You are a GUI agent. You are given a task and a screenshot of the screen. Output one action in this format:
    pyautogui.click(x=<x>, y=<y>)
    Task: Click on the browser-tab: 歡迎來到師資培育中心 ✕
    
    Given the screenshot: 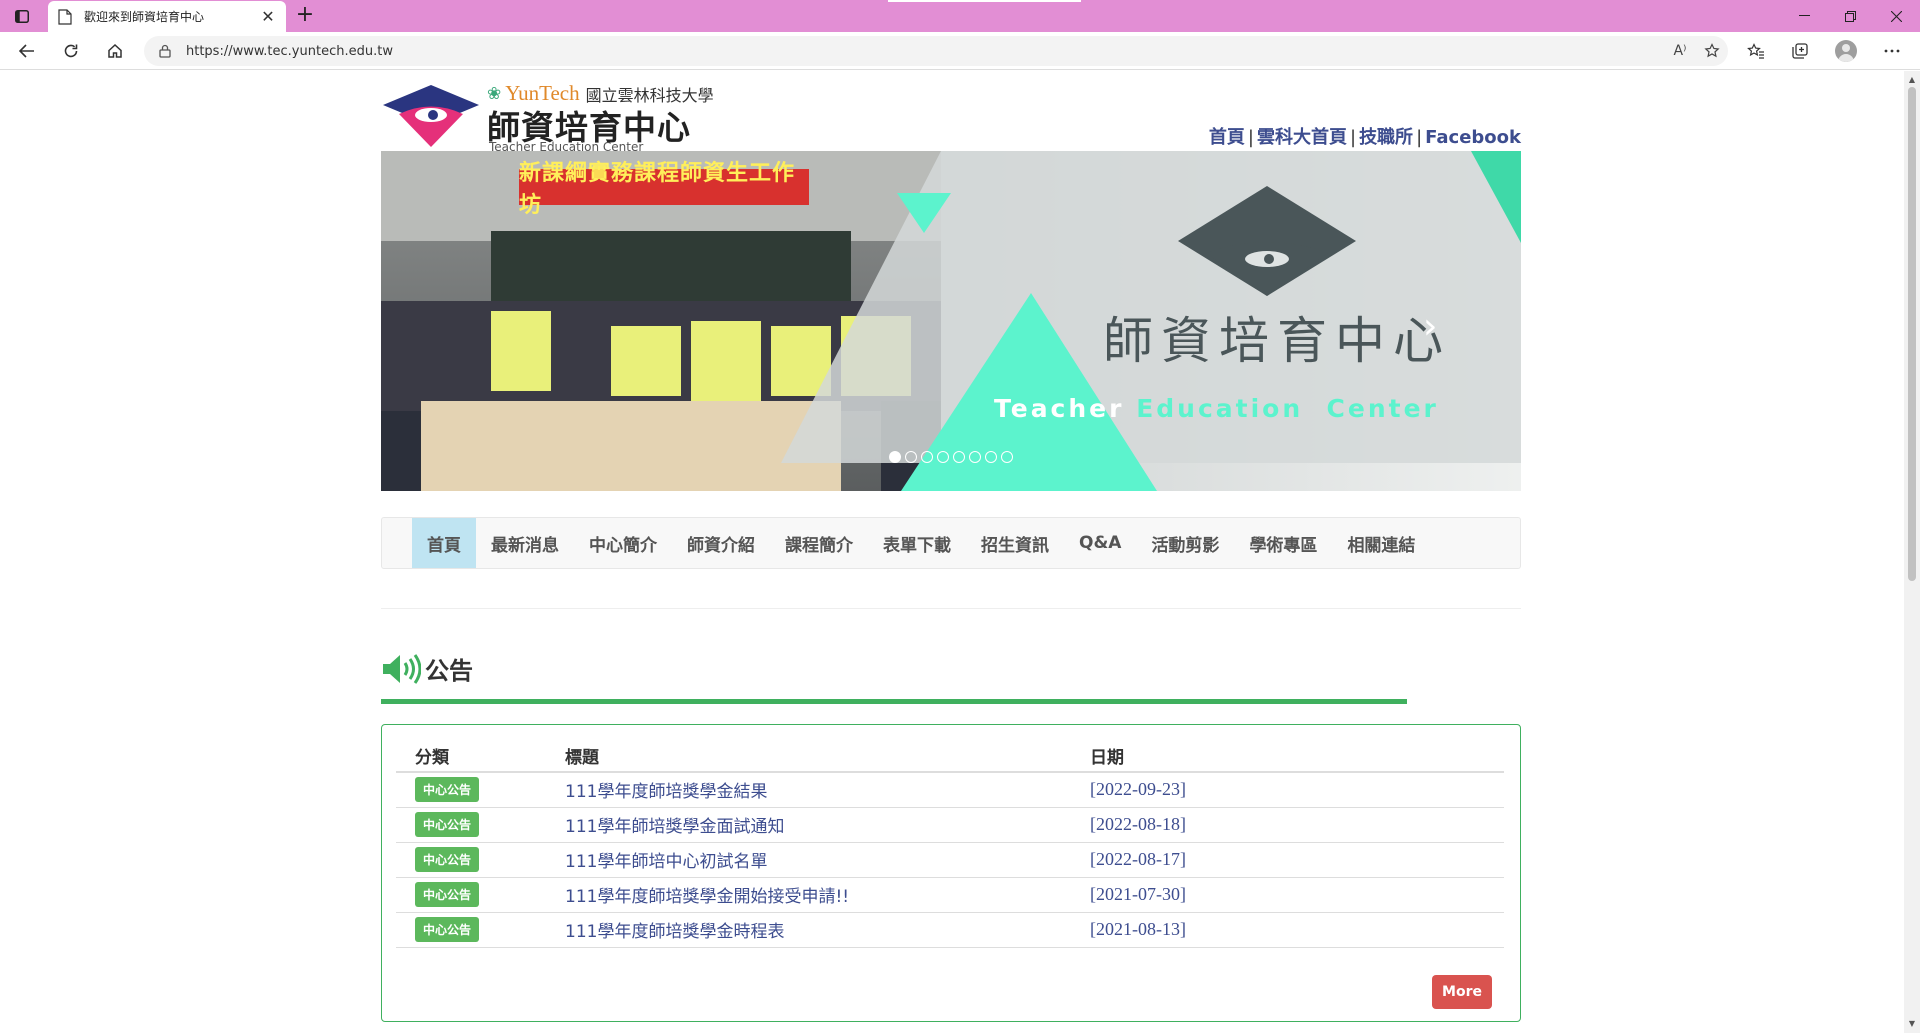 What is the action you would take?
    pyautogui.click(x=167, y=16)
    